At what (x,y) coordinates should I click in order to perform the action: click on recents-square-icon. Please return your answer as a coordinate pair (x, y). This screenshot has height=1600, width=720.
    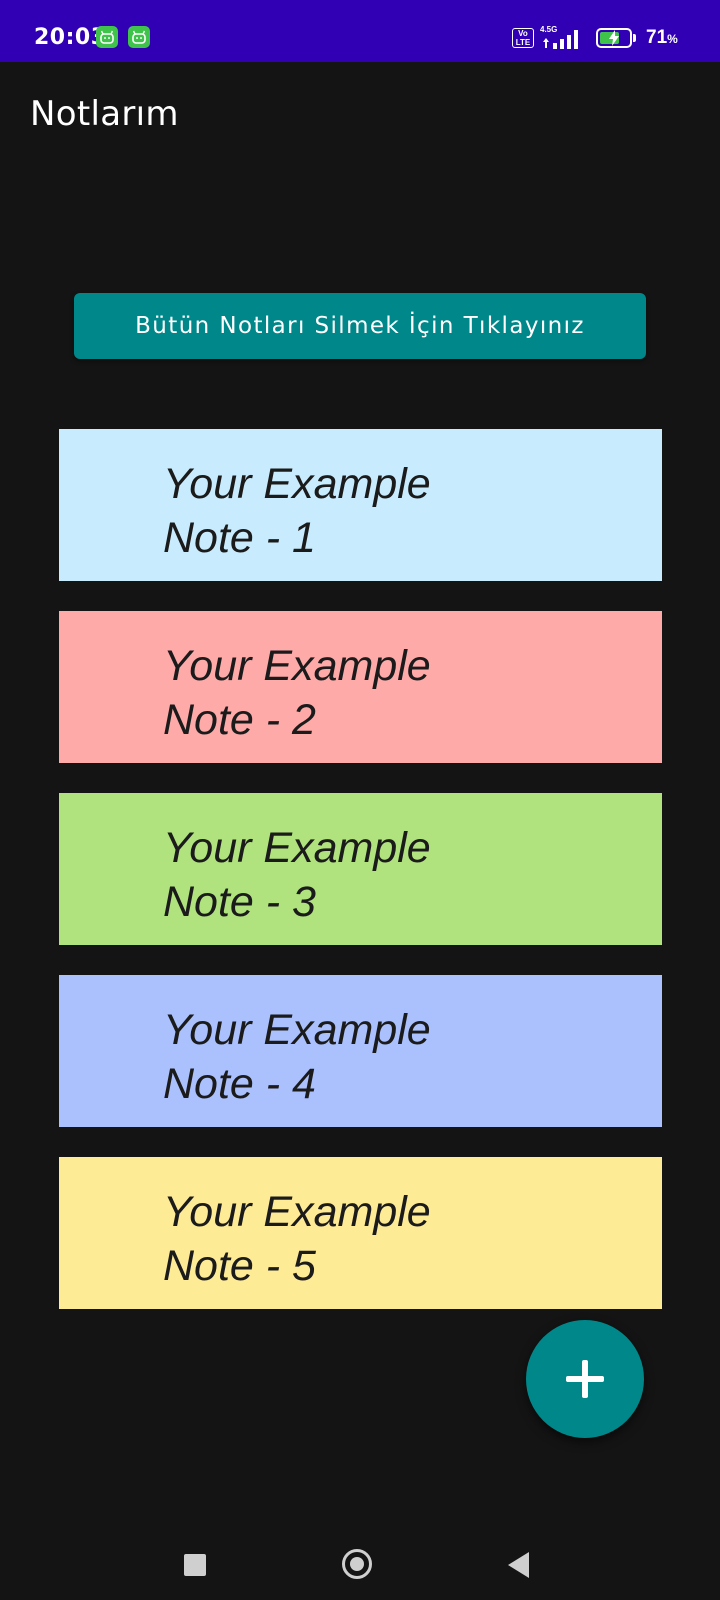
    Looking at the image, I should click on (195, 1565).